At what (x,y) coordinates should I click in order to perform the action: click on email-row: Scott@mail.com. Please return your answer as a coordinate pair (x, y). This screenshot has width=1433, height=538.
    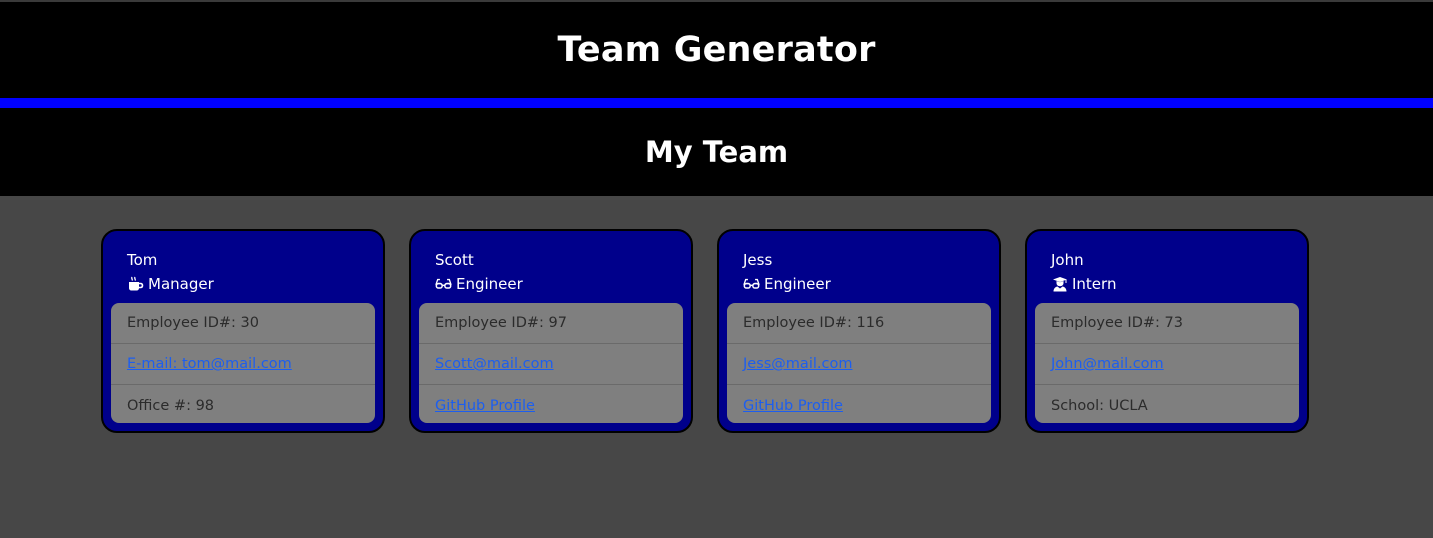
    Looking at the image, I should click on (551, 364).